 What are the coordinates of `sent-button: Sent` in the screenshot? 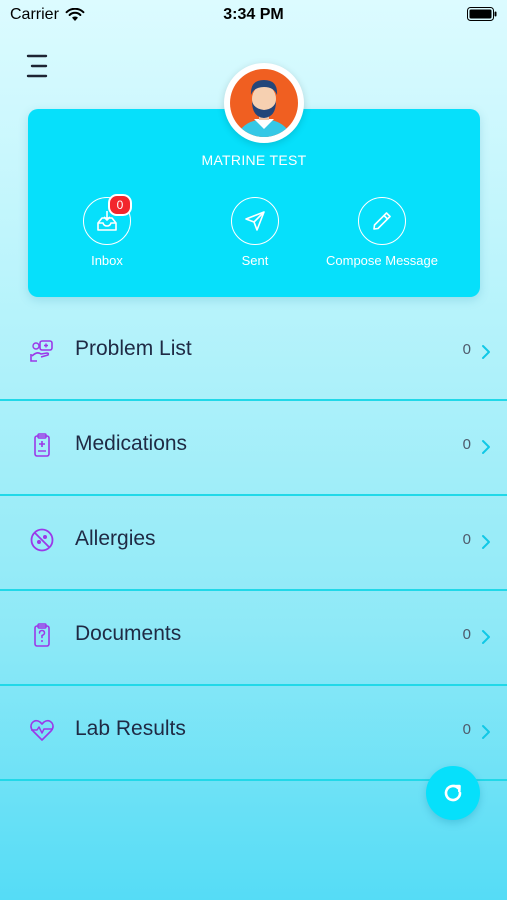 It's located at (255, 232).